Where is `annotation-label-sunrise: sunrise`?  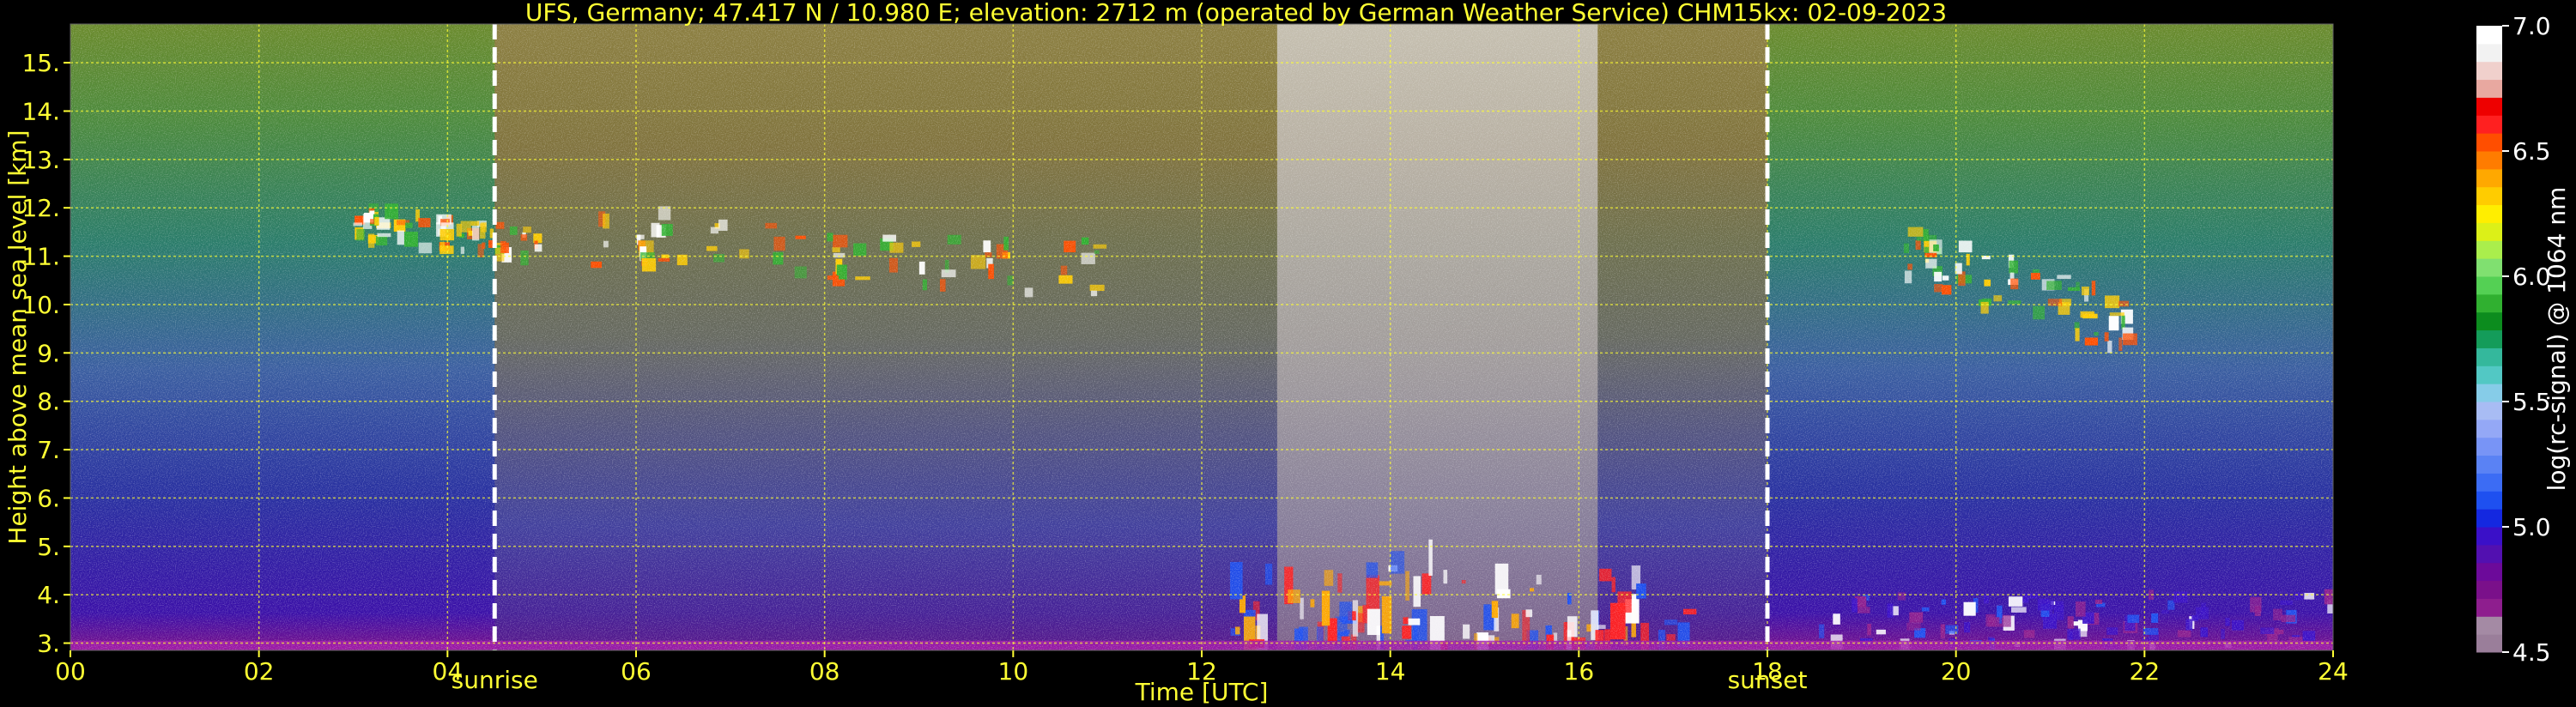
annotation-label-sunrise: sunrise is located at coordinates (495, 680).